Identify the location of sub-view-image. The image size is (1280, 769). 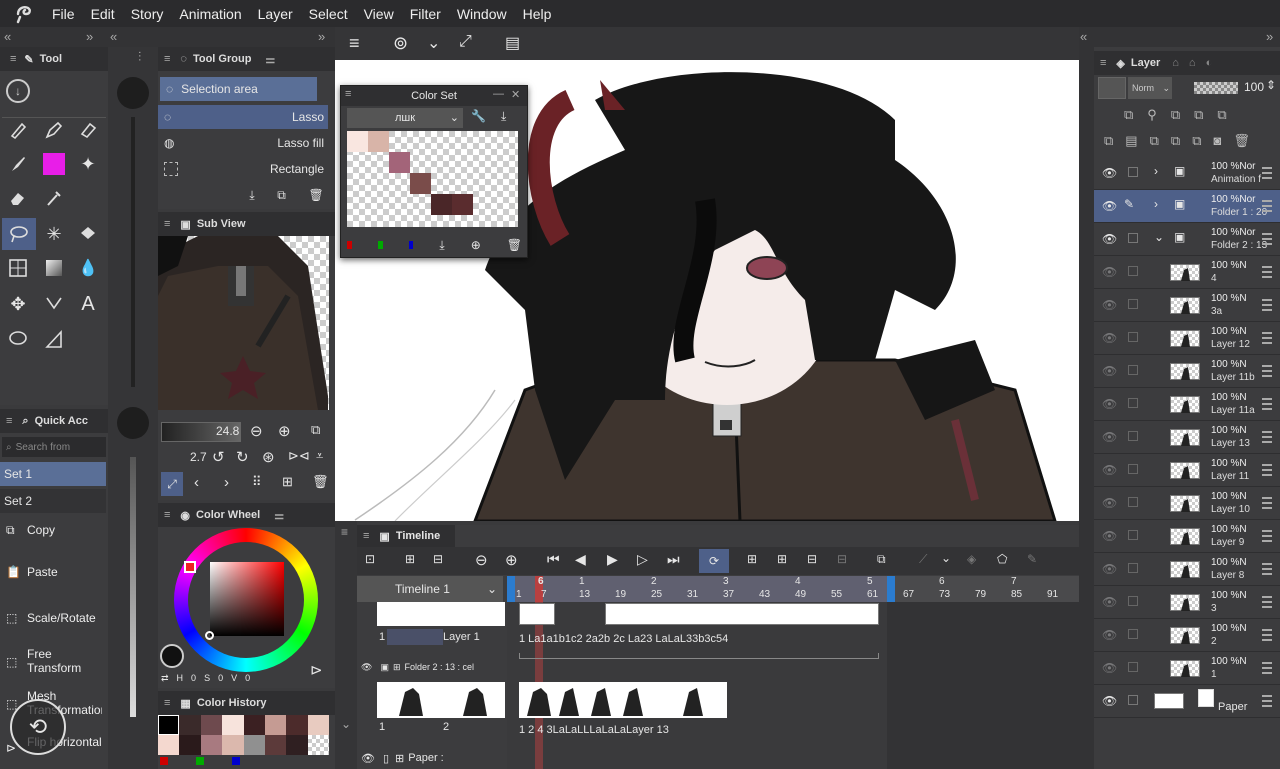
(243, 323).